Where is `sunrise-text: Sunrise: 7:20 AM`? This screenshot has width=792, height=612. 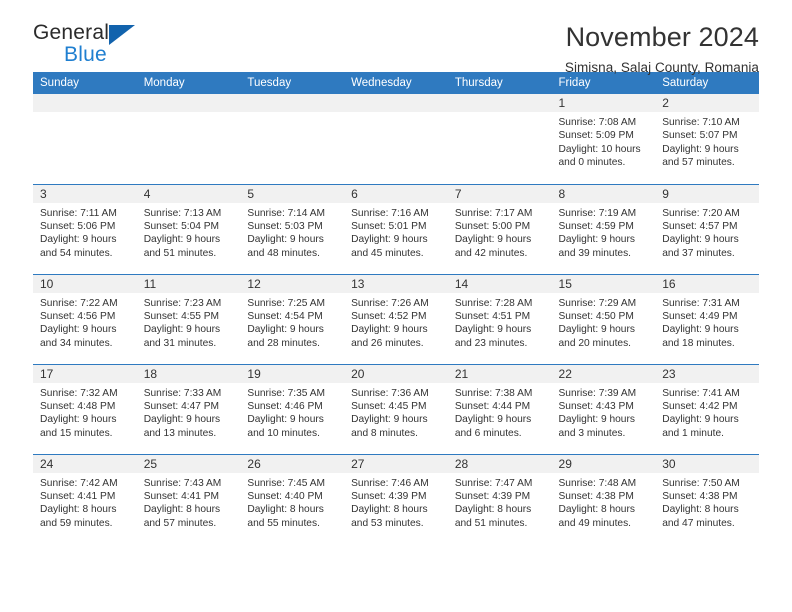
sunrise-text: Sunrise: 7:20 AM is located at coordinates (701, 213).